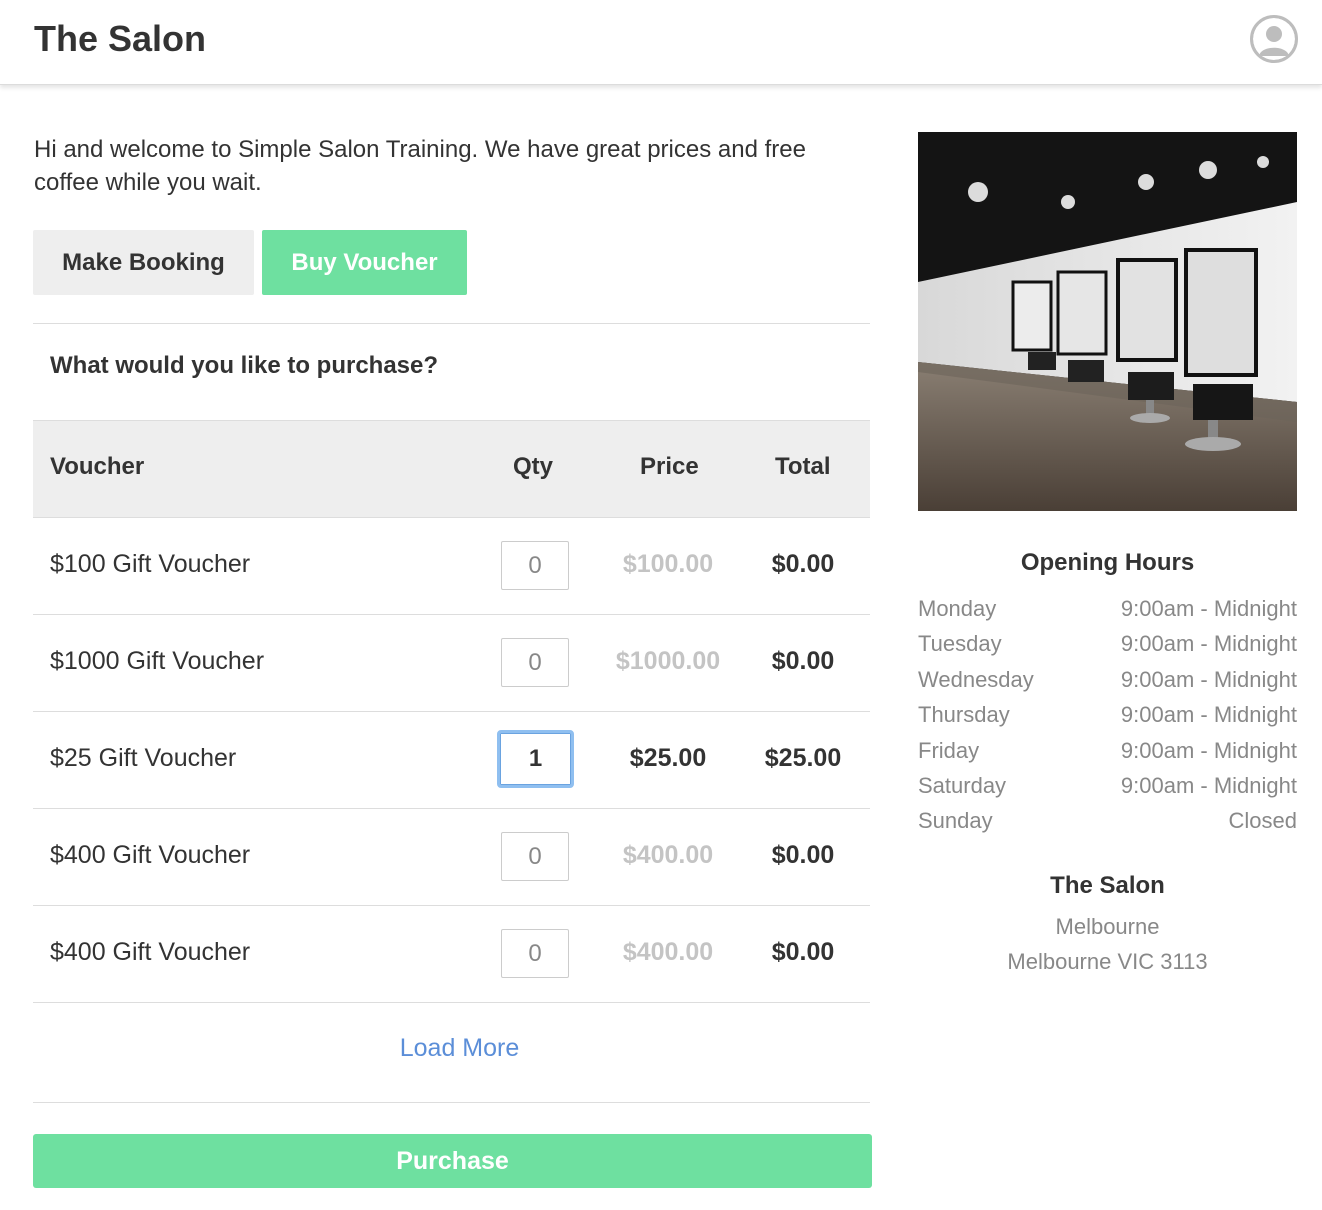 This screenshot has width=1322, height=1210. What do you see at coordinates (661, 42) in the screenshot?
I see `top-header: The Salon` at bounding box center [661, 42].